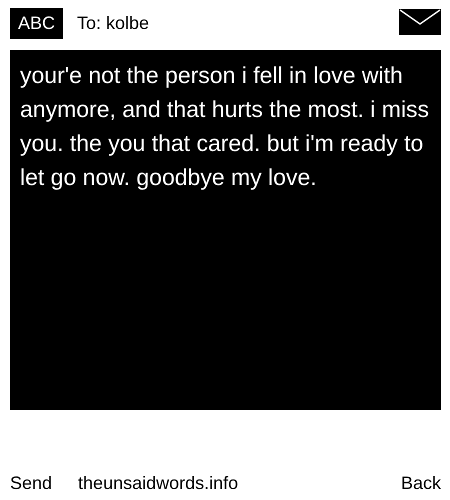 This screenshot has width=450, height=500. Describe the element at coordinates (158, 483) in the screenshot. I see `website-label: theunsaidwords.info` at that location.